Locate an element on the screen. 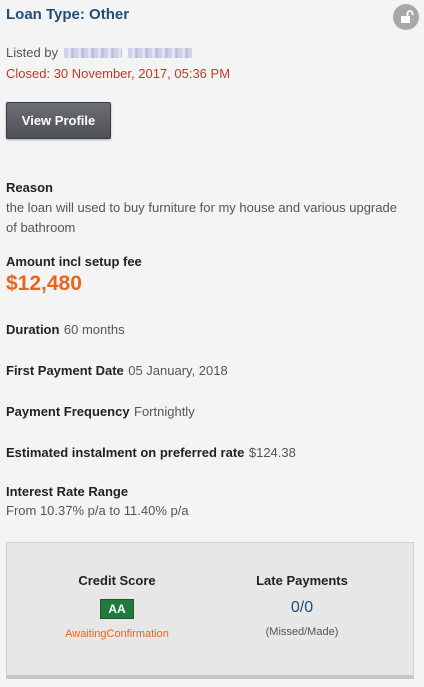 This screenshot has height=687, width=424. duration-value: 60 months is located at coordinates (94, 329).